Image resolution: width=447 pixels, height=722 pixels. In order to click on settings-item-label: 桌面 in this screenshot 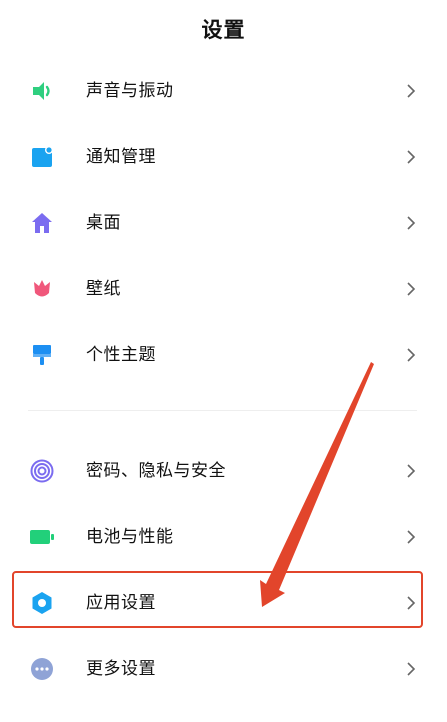, I will do `click(103, 223)`.